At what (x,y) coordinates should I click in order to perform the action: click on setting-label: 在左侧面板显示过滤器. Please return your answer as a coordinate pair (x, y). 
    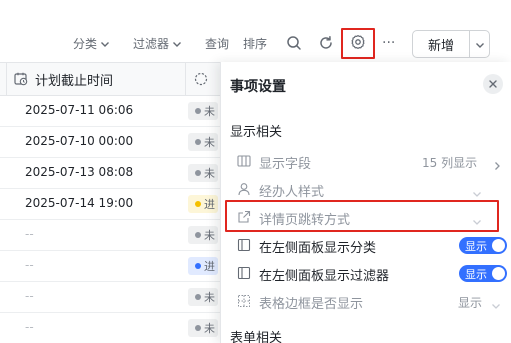
    Looking at the image, I should click on (324, 276).